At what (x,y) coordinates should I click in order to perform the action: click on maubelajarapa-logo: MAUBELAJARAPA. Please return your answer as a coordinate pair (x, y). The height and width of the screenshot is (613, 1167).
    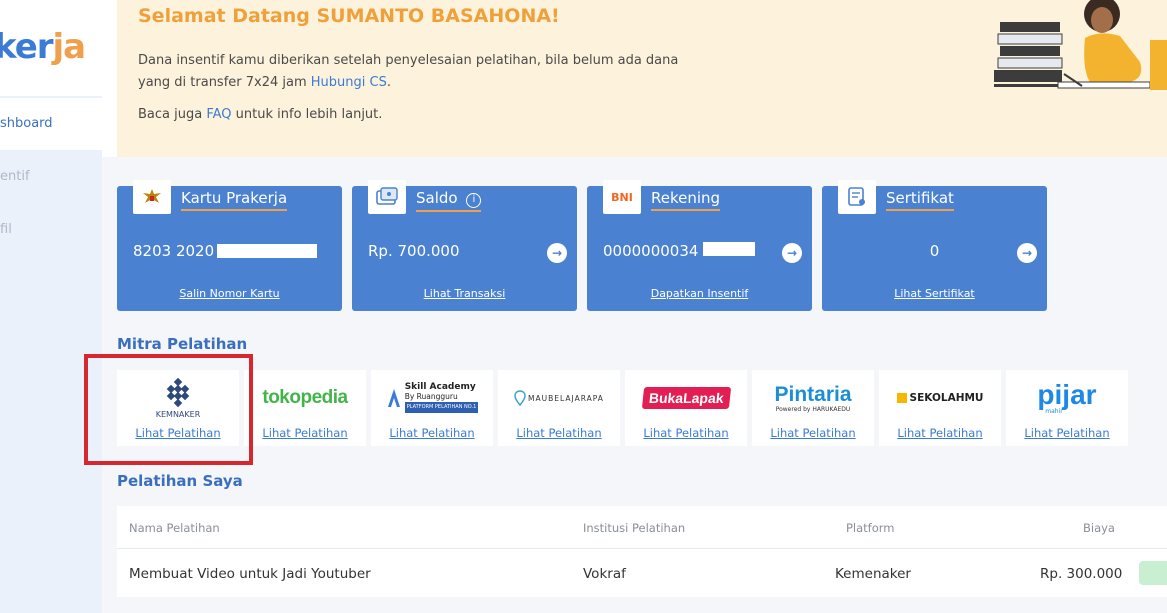
    Looking at the image, I should click on (559, 398).